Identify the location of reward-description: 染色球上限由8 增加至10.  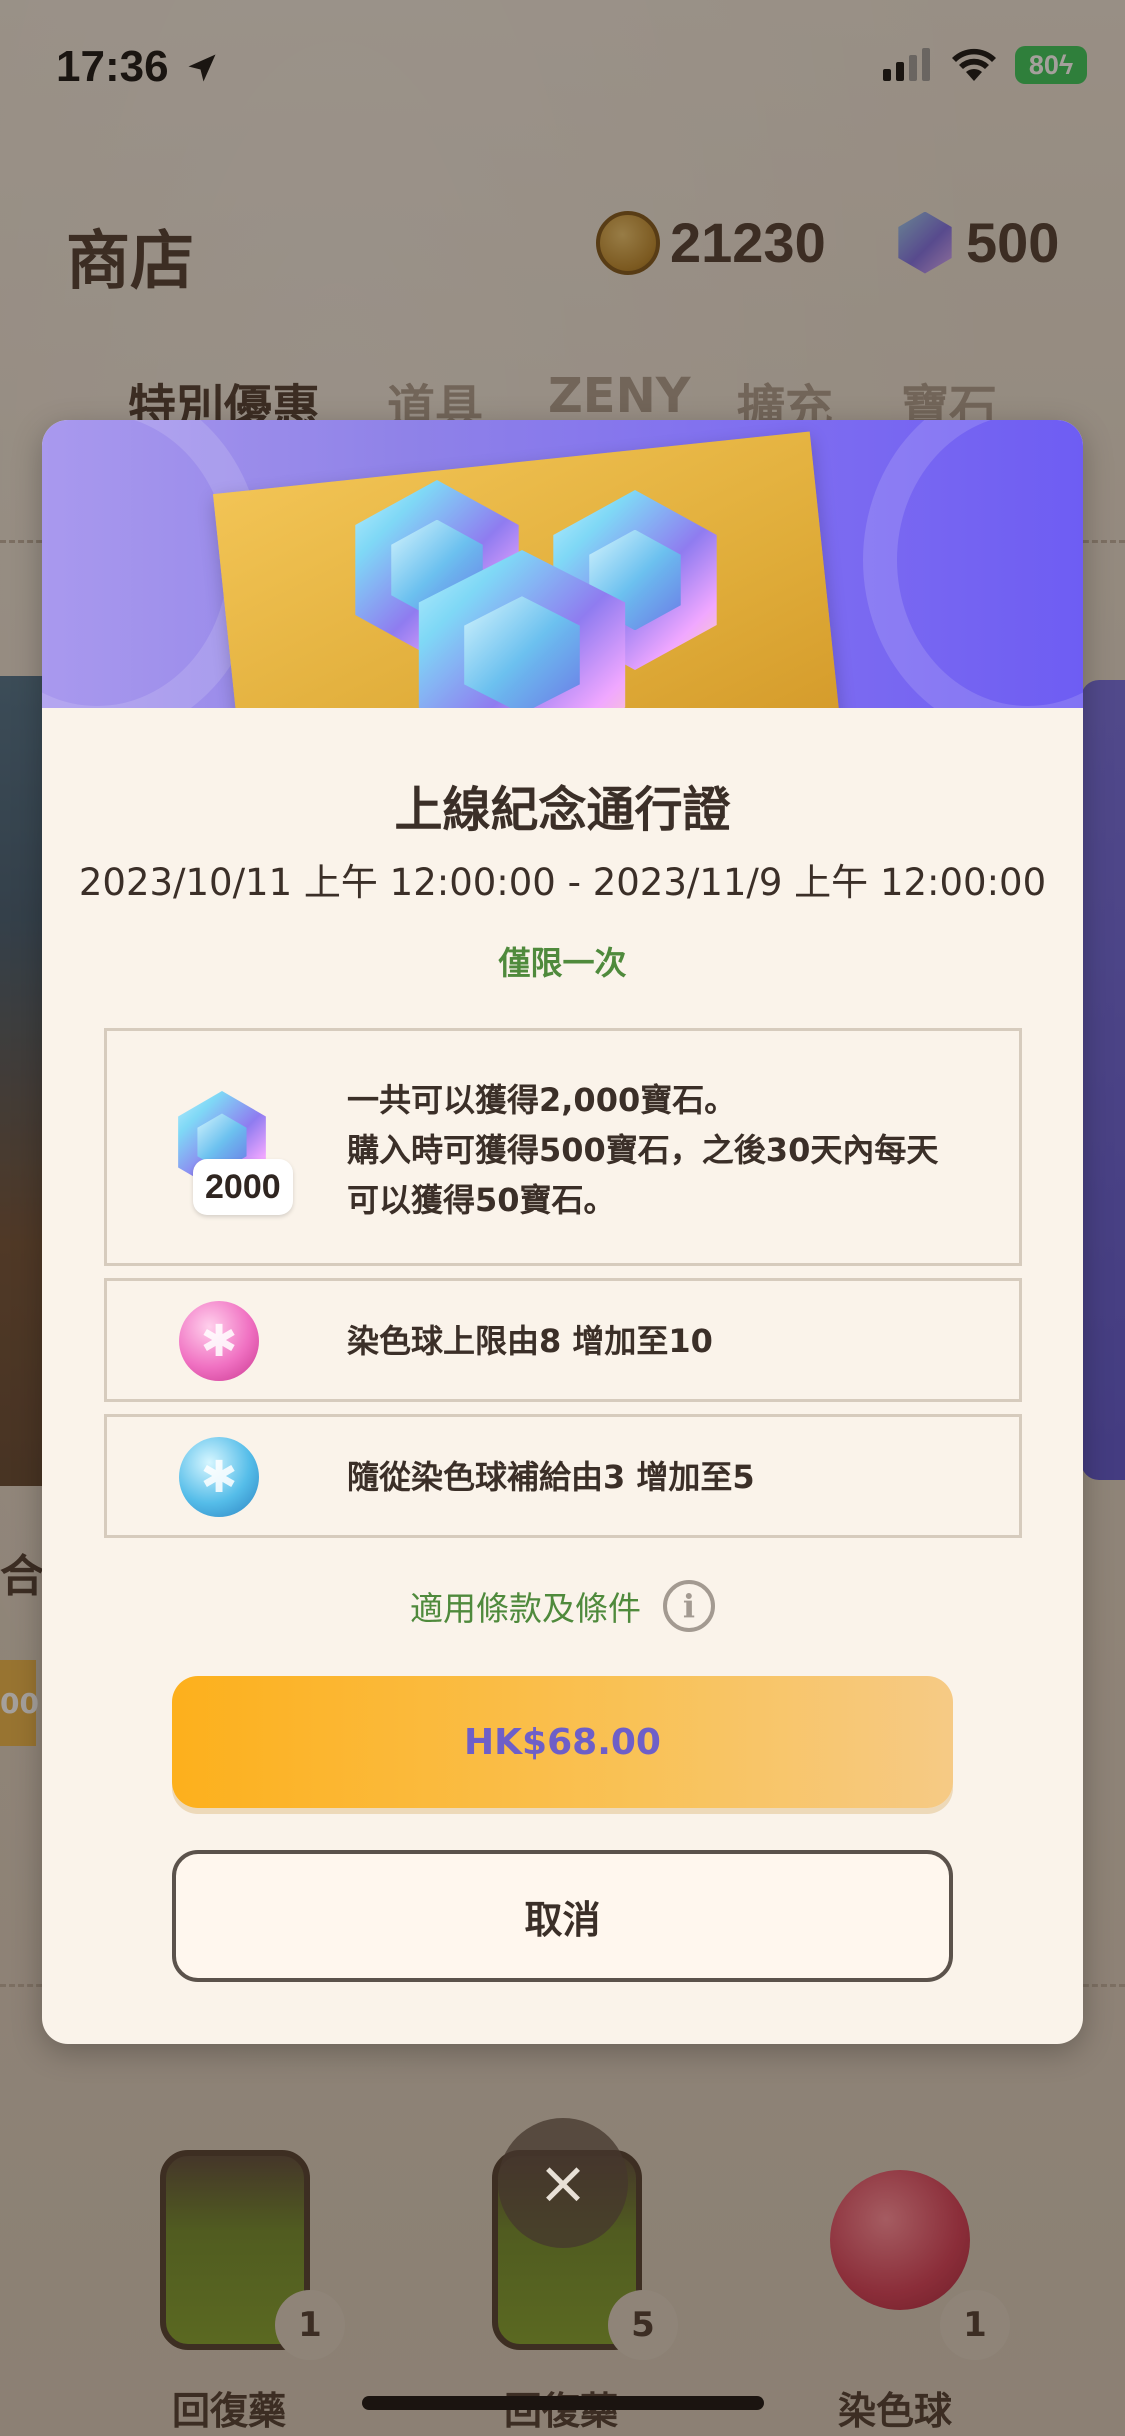
(530, 1341).